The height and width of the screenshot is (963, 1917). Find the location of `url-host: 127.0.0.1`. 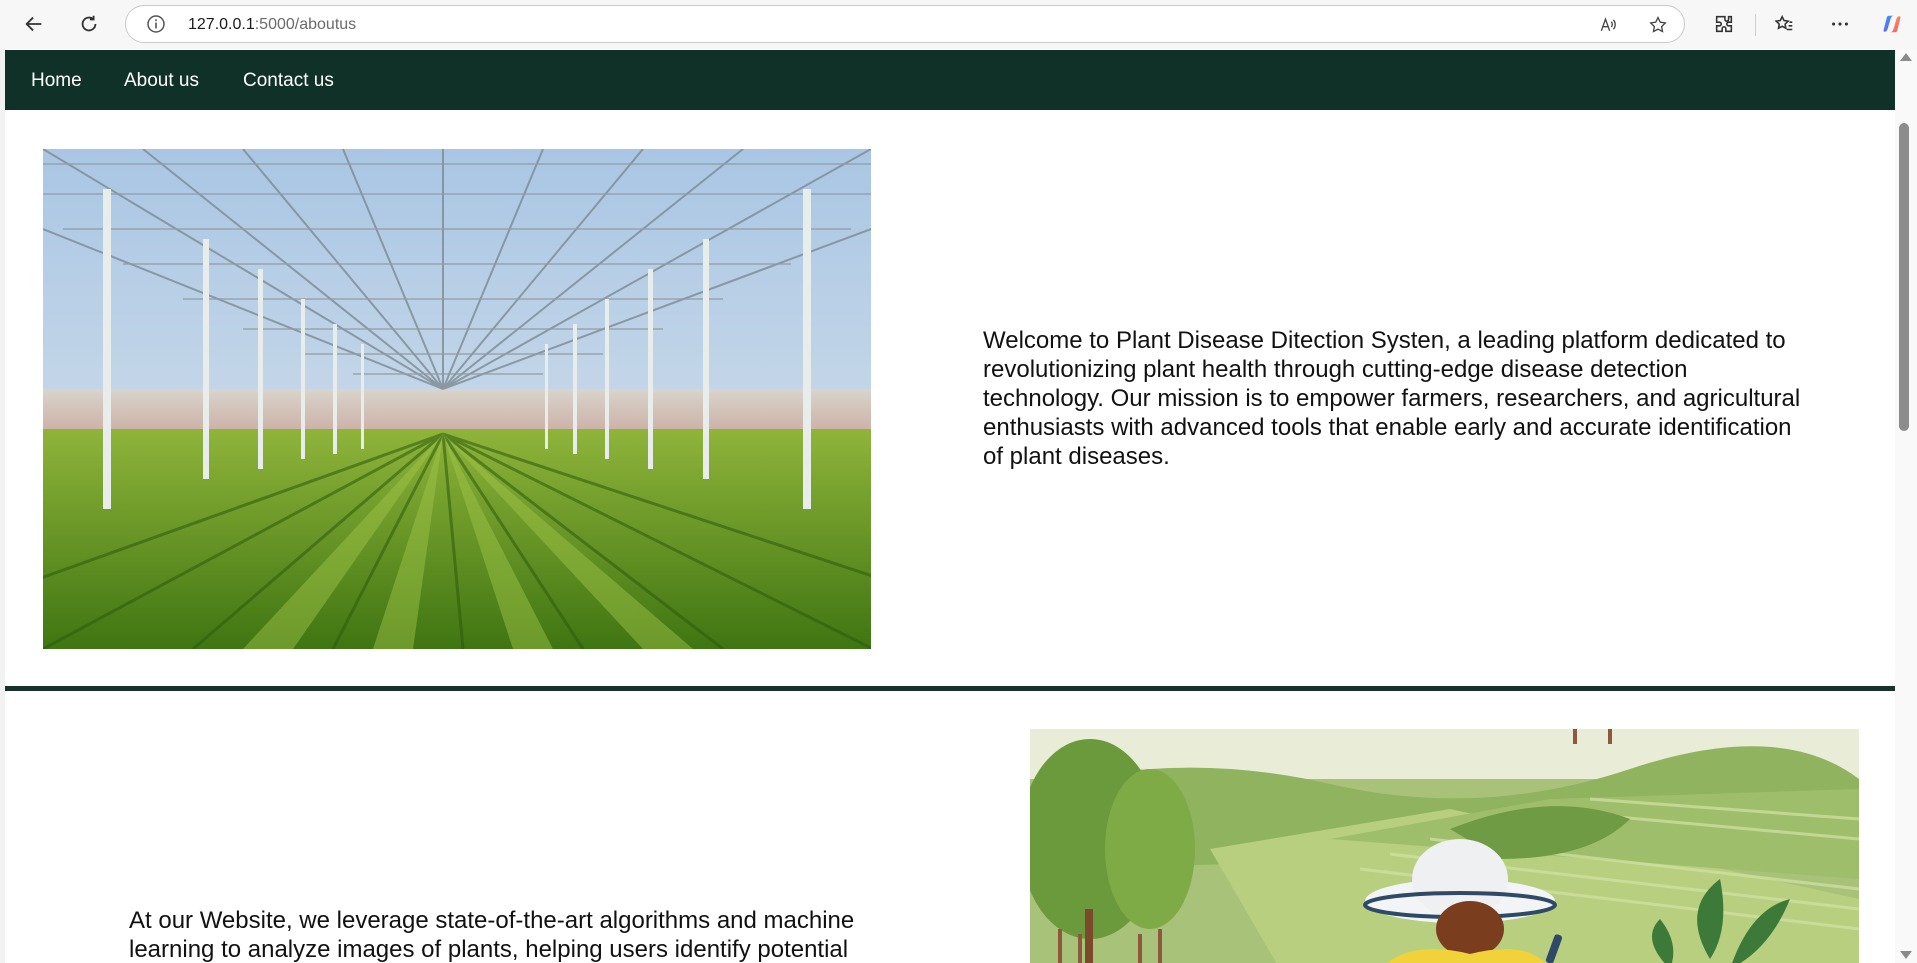

url-host: 127.0.0.1 is located at coordinates (221, 24).